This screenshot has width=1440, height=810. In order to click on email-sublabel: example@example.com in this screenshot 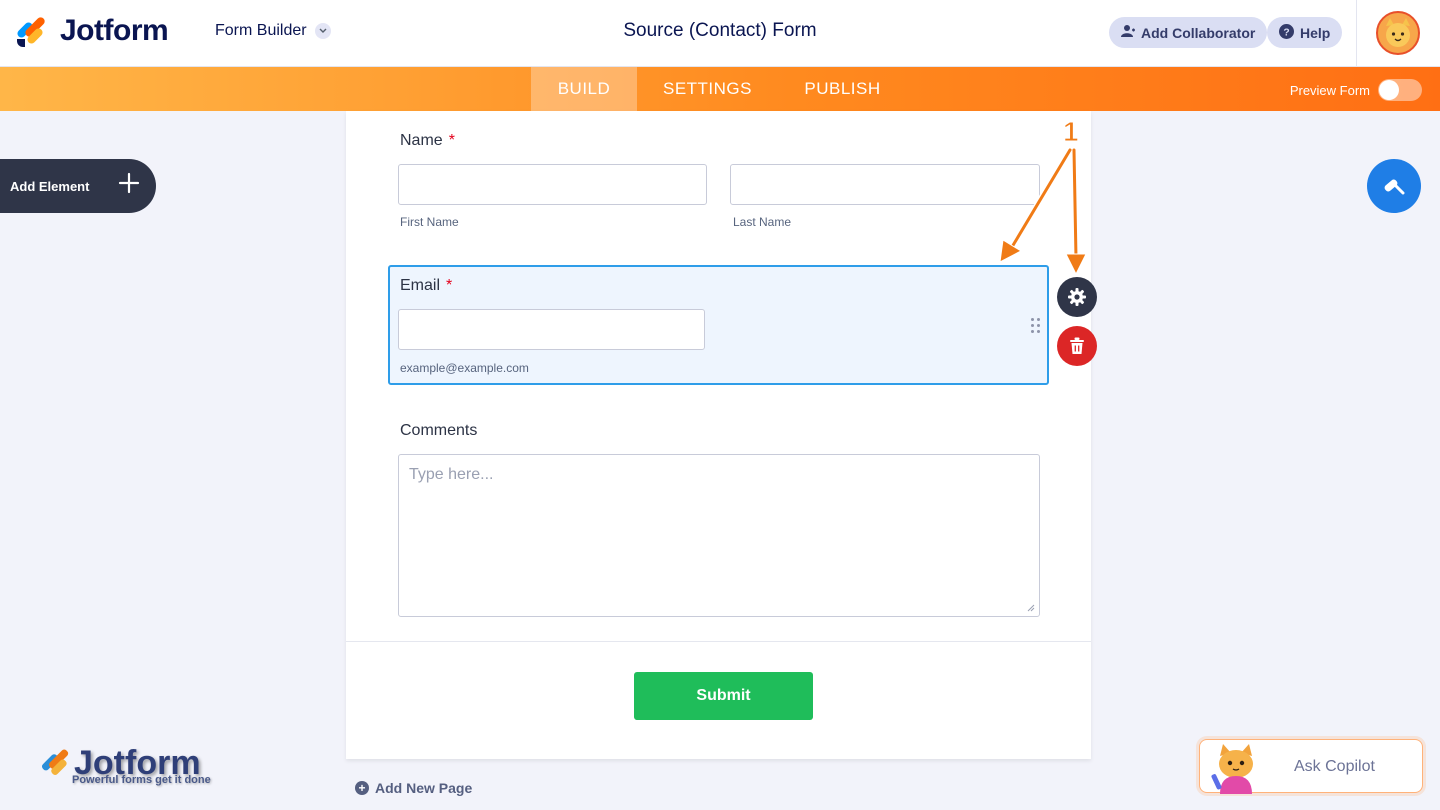, I will do `click(464, 368)`.